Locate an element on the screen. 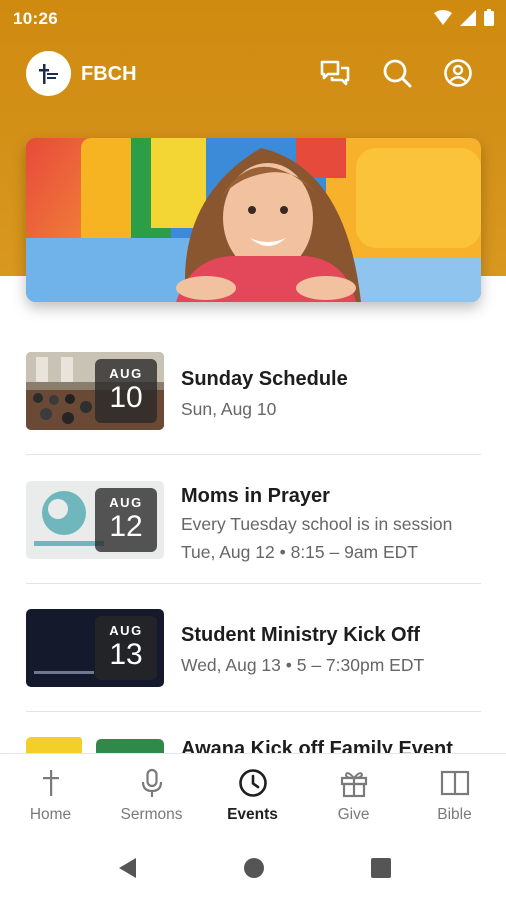 The height and width of the screenshot is (900, 506). tab-label: Events is located at coordinates (252, 814).